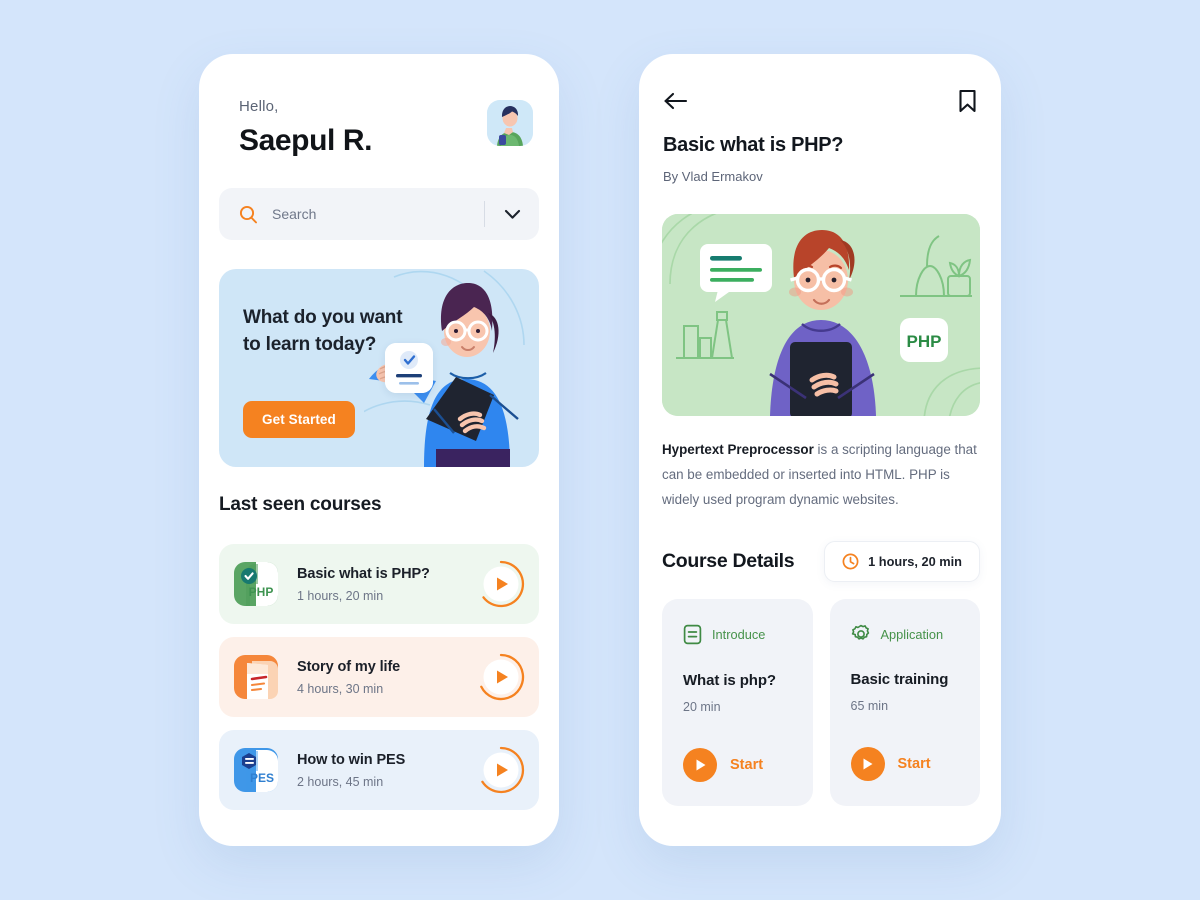 Image resolution: width=1200 pixels, height=900 pixels. Describe the element at coordinates (261, 592) in the screenshot. I see `svg-text: PHP` at that location.